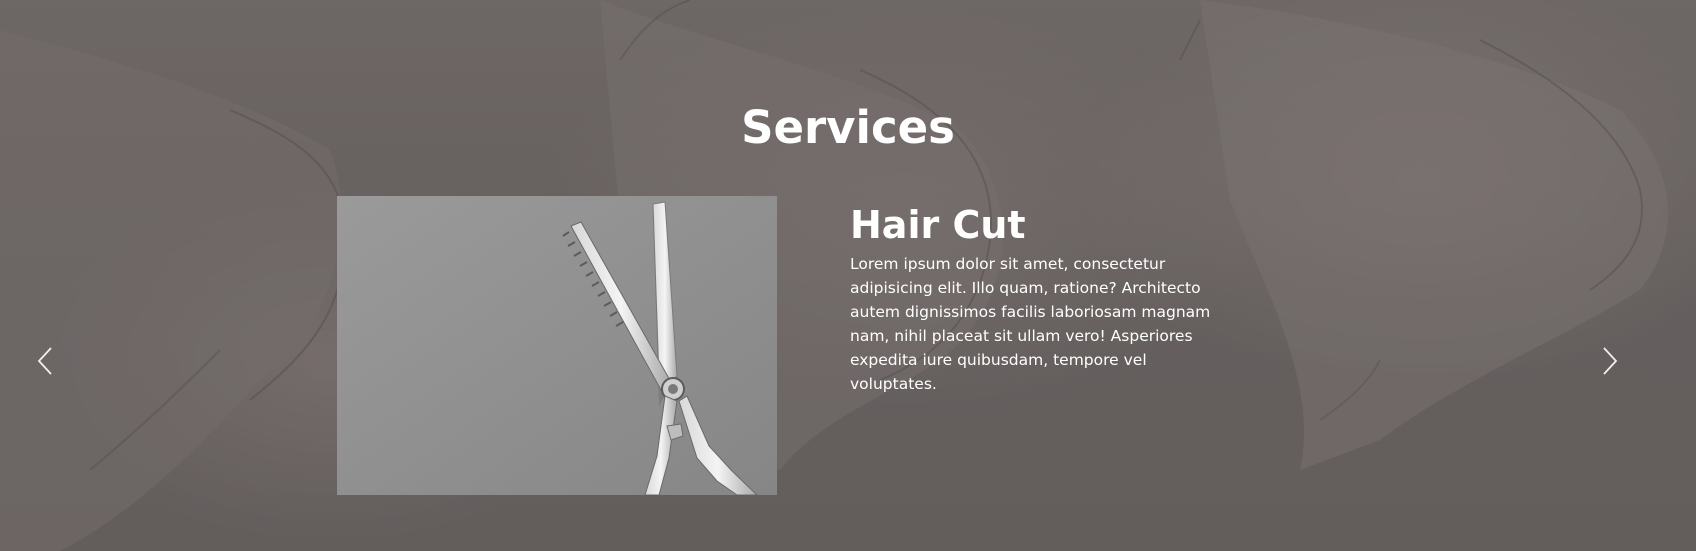  I want to click on slide-heading: Hair Cut, so click(938, 225).